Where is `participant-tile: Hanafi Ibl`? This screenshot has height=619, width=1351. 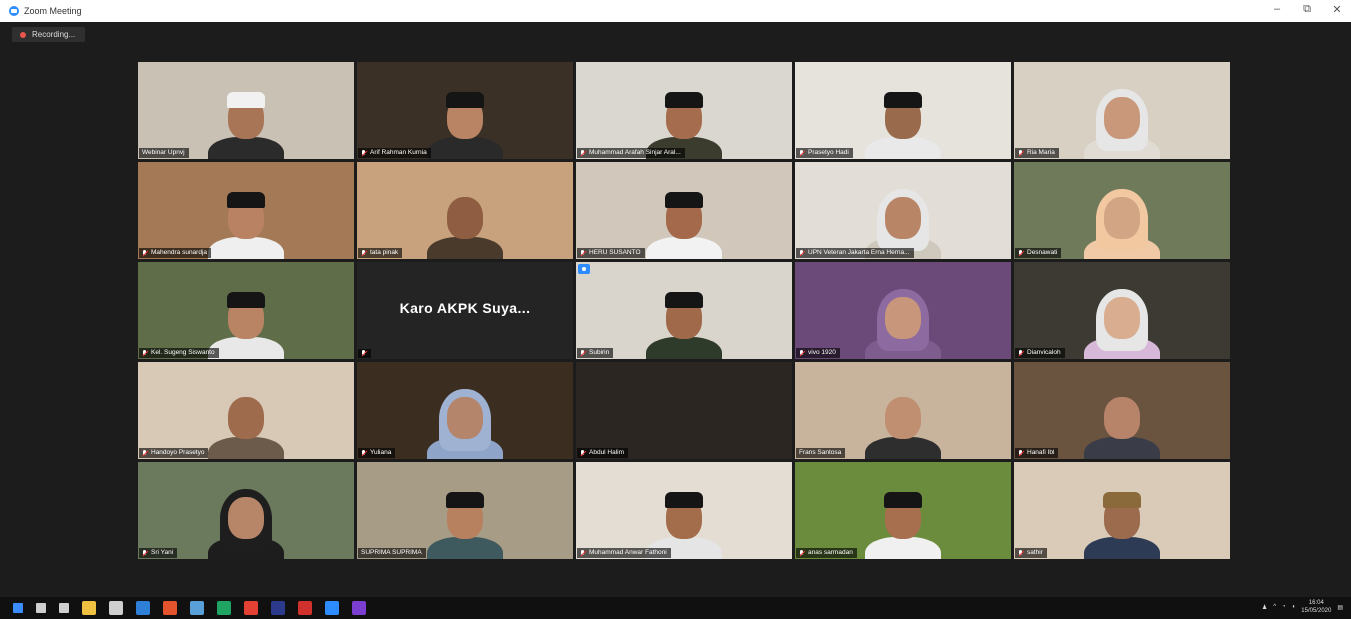
participant-tile: Hanafi Ibl is located at coordinates (1122, 410).